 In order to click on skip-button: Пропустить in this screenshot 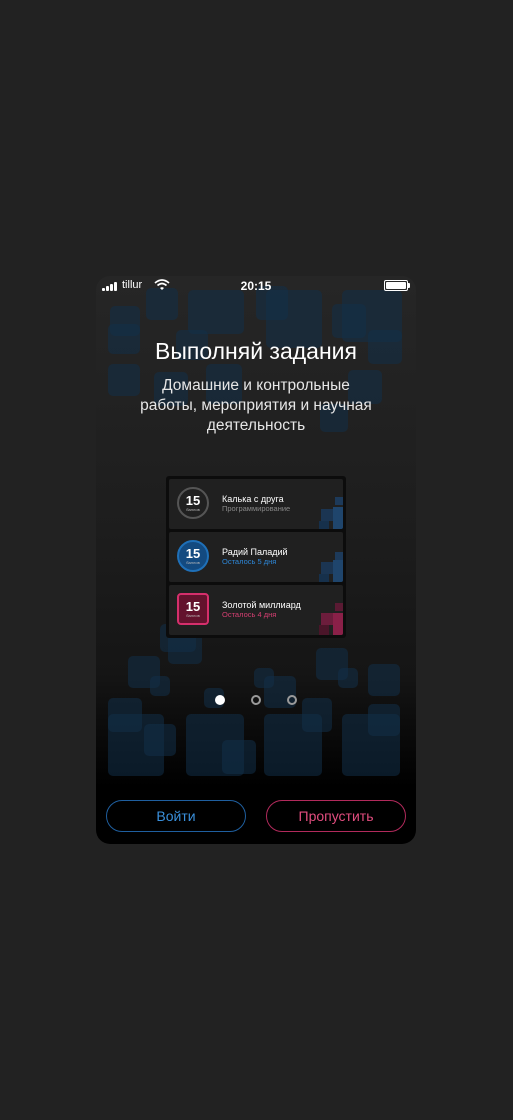, I will do `click(336, 816)`.